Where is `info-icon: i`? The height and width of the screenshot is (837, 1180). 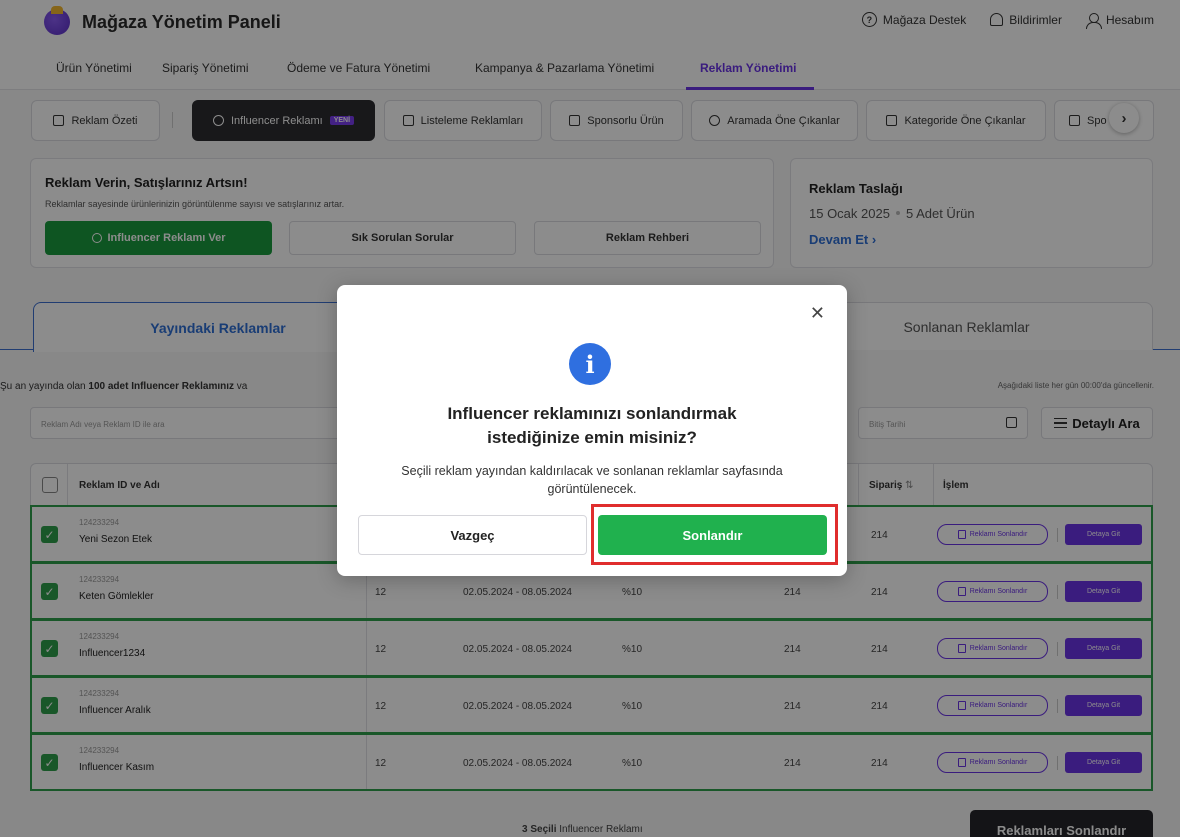
info-icon: i is located at coordinates (590, 364).